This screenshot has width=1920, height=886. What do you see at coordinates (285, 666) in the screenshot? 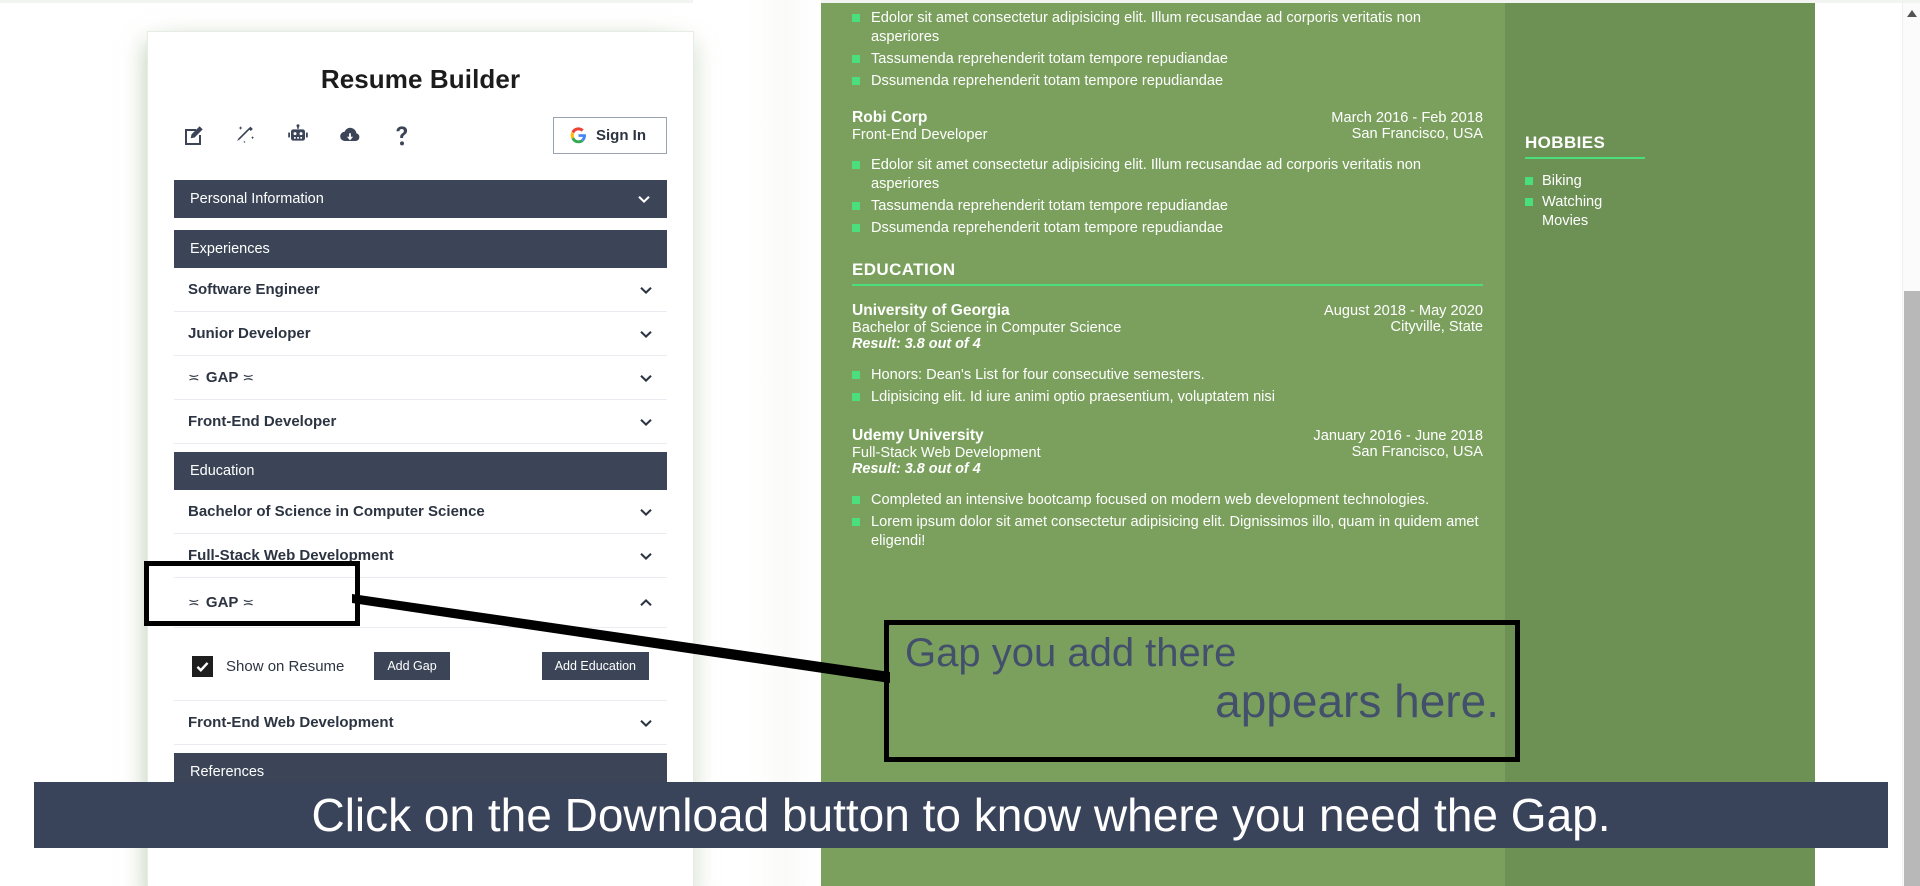
I see `show-on-resume-label: Show on Resume` at bounding box center [285, 666].